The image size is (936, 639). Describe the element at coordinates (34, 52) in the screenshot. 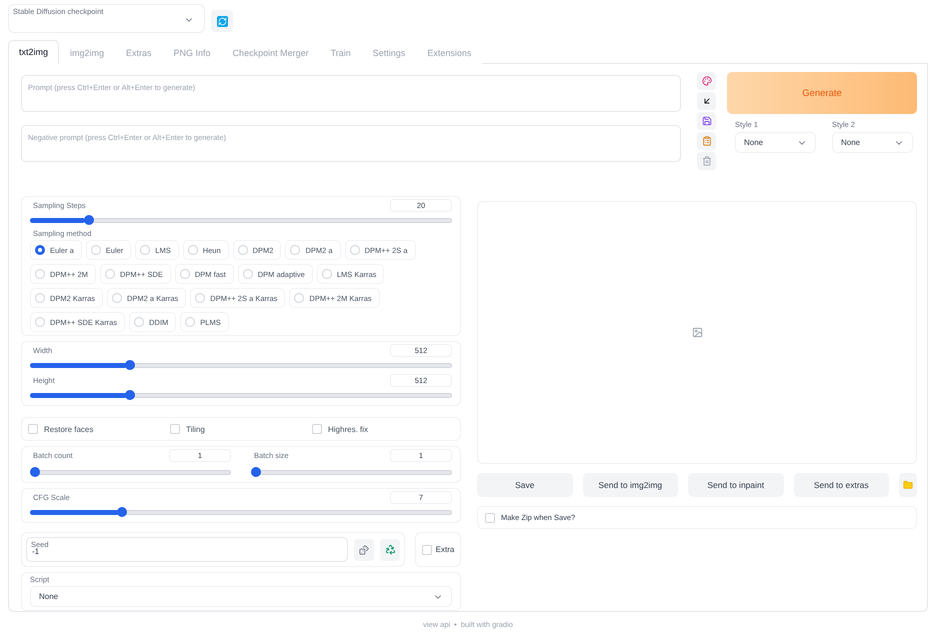

I see `tab: txt2img` at that location.